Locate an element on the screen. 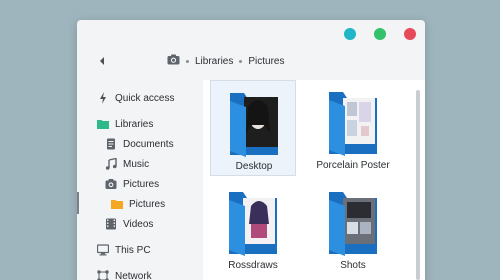  sidebar-item-pictures: Pictures is located at coordinates (132, 184).